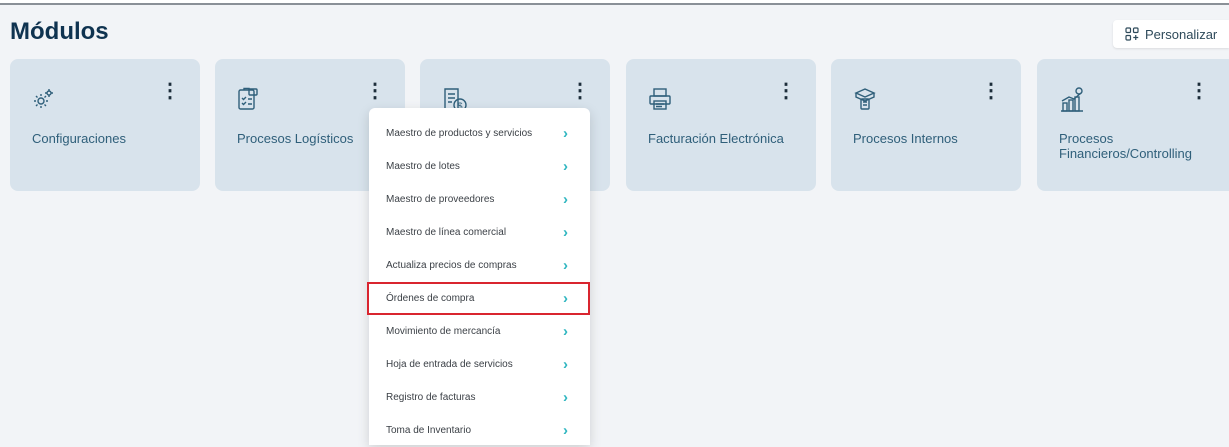  What do you see at coordinates (430, 298) in the screenshot?
I see `submenu-item-label: Órdenes de compra` at bounding box center [430, 298].